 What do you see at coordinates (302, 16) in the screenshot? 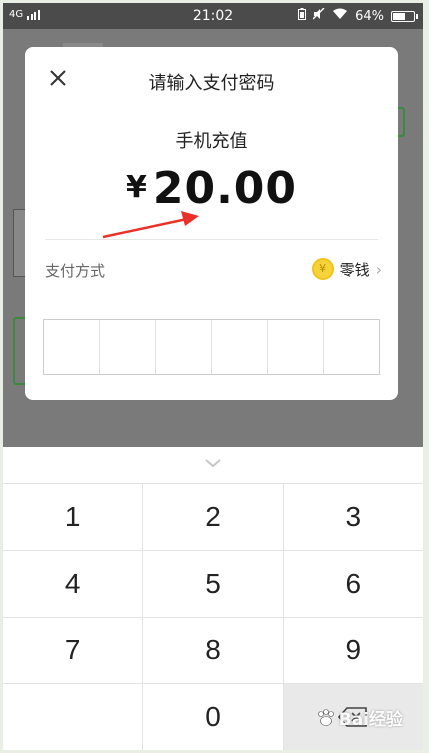
I see `battery-saver-icon` at bounding box center [302, 16].